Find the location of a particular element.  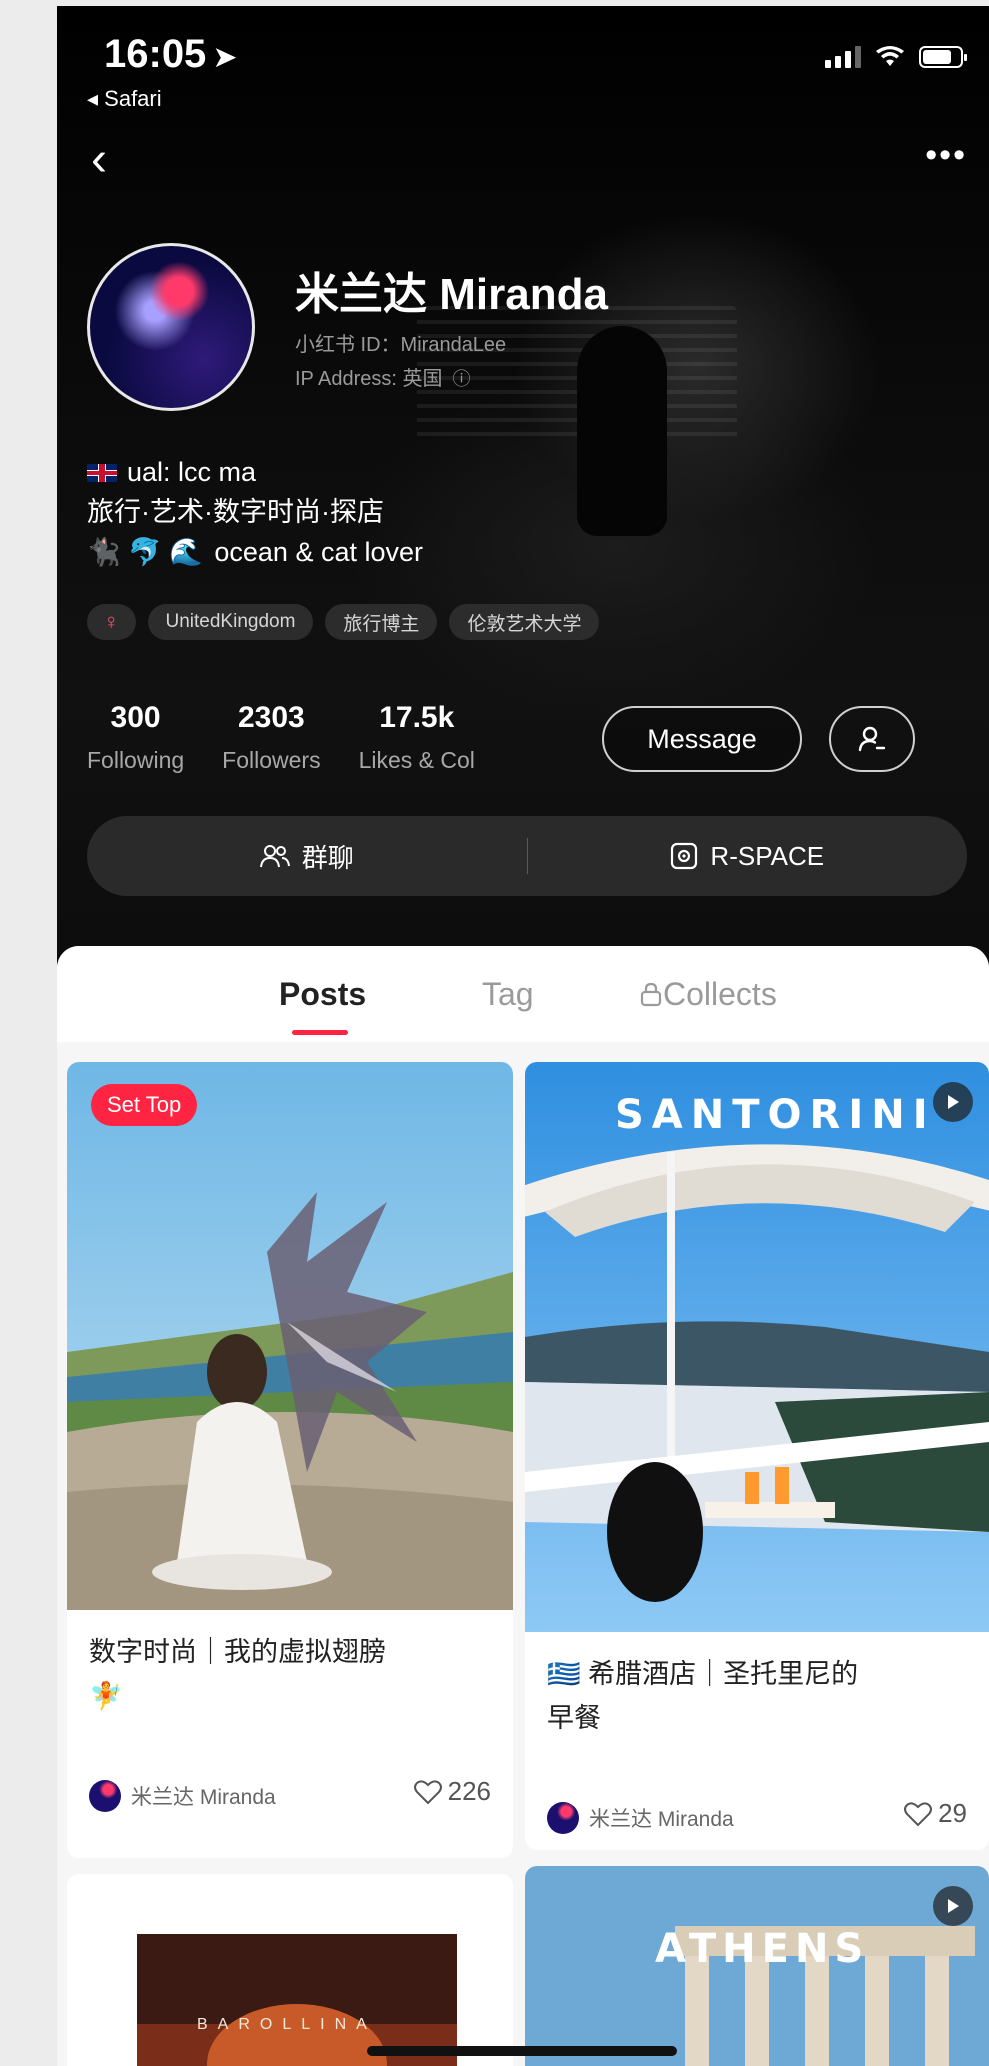

overlay-text-barollina: BAROLLINA is located at coordinates (287, 2024).